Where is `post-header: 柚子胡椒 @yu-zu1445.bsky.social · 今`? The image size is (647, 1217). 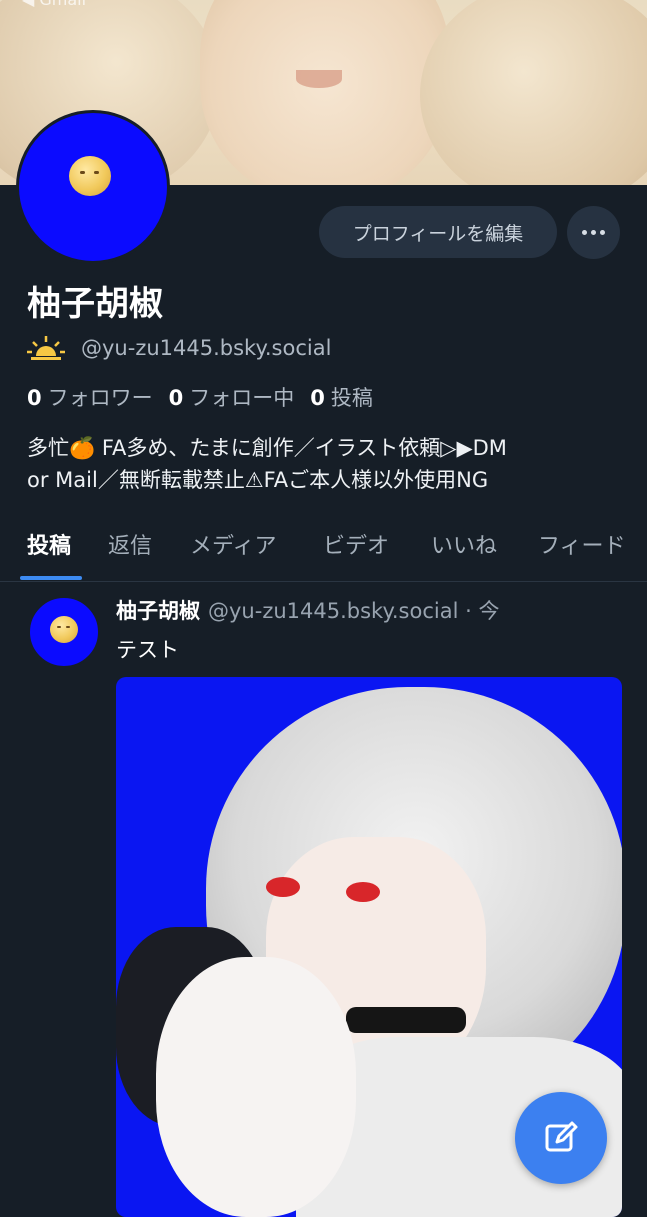
post-header: 柚子胡椒 @yu-zu1445.bsky.social · 今 is located at coordinates (307, 610).